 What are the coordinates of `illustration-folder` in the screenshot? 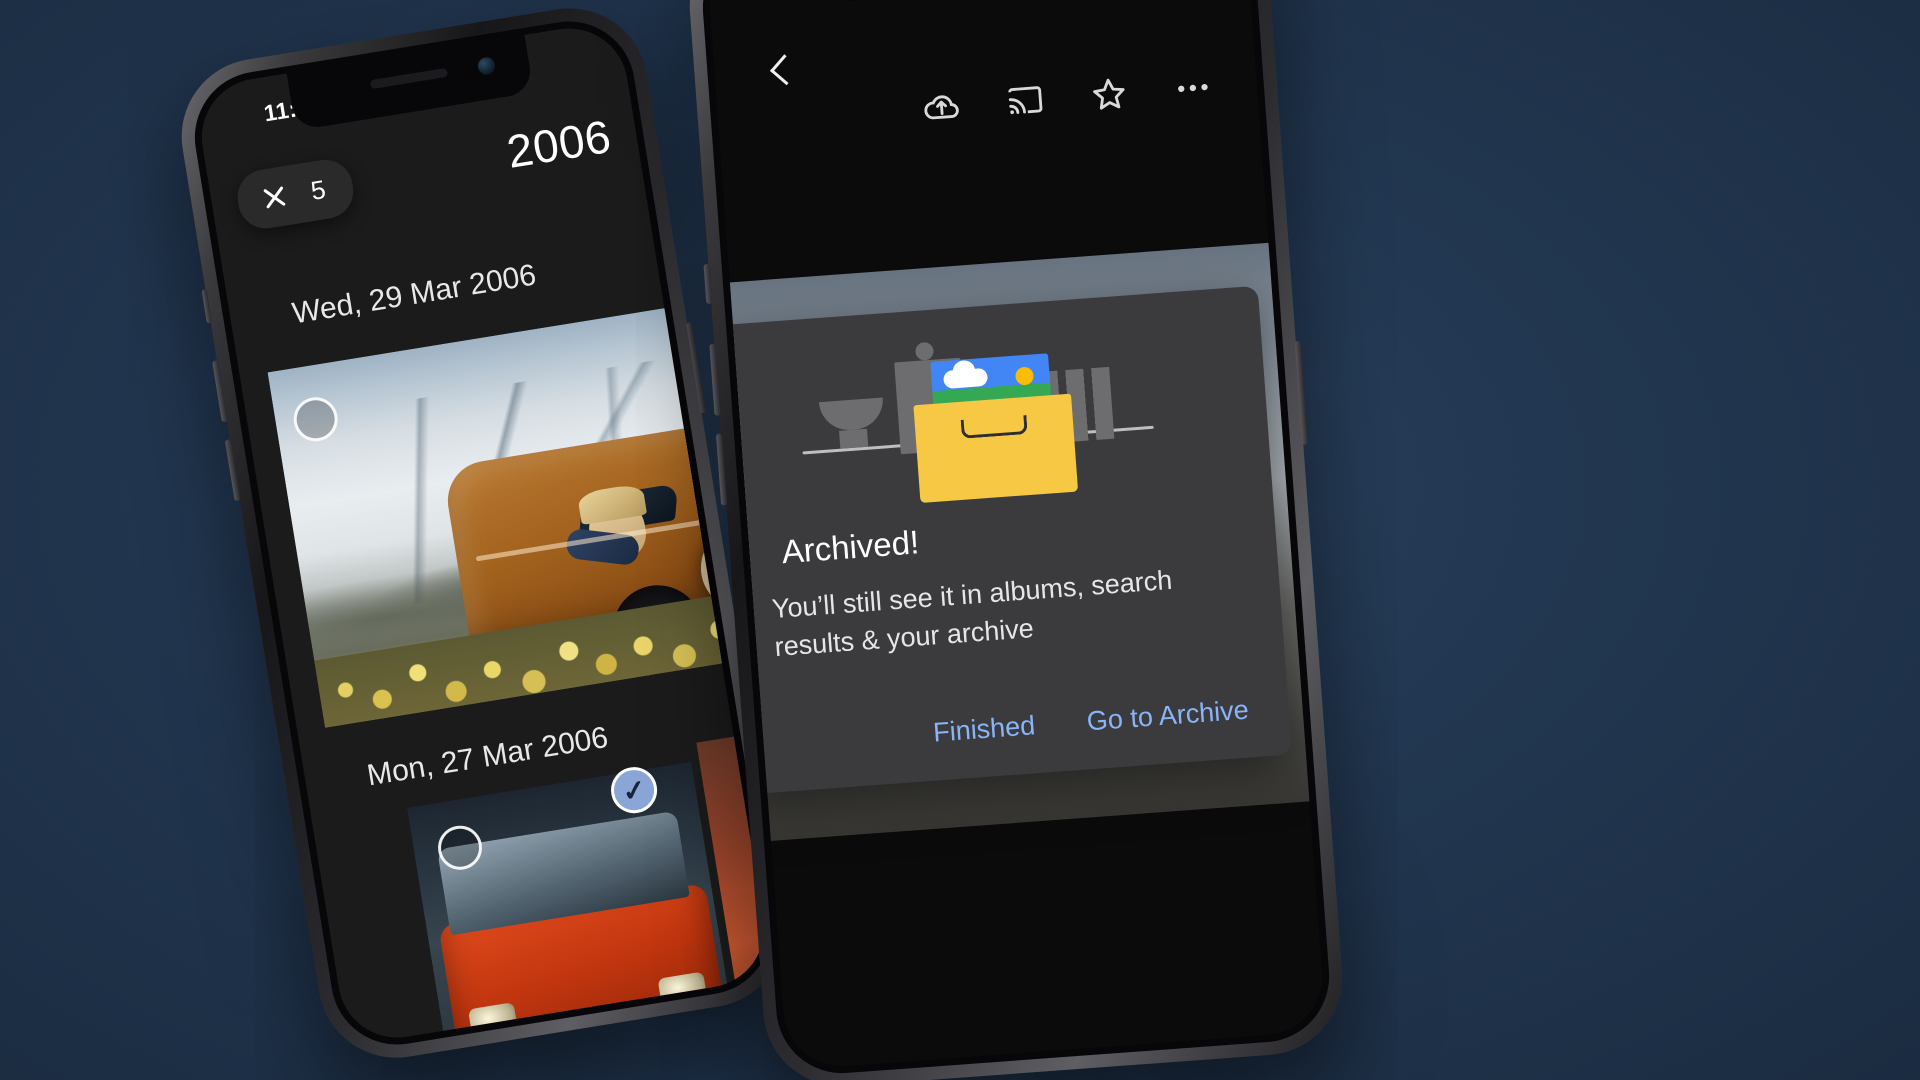 It's located at (996, 448).